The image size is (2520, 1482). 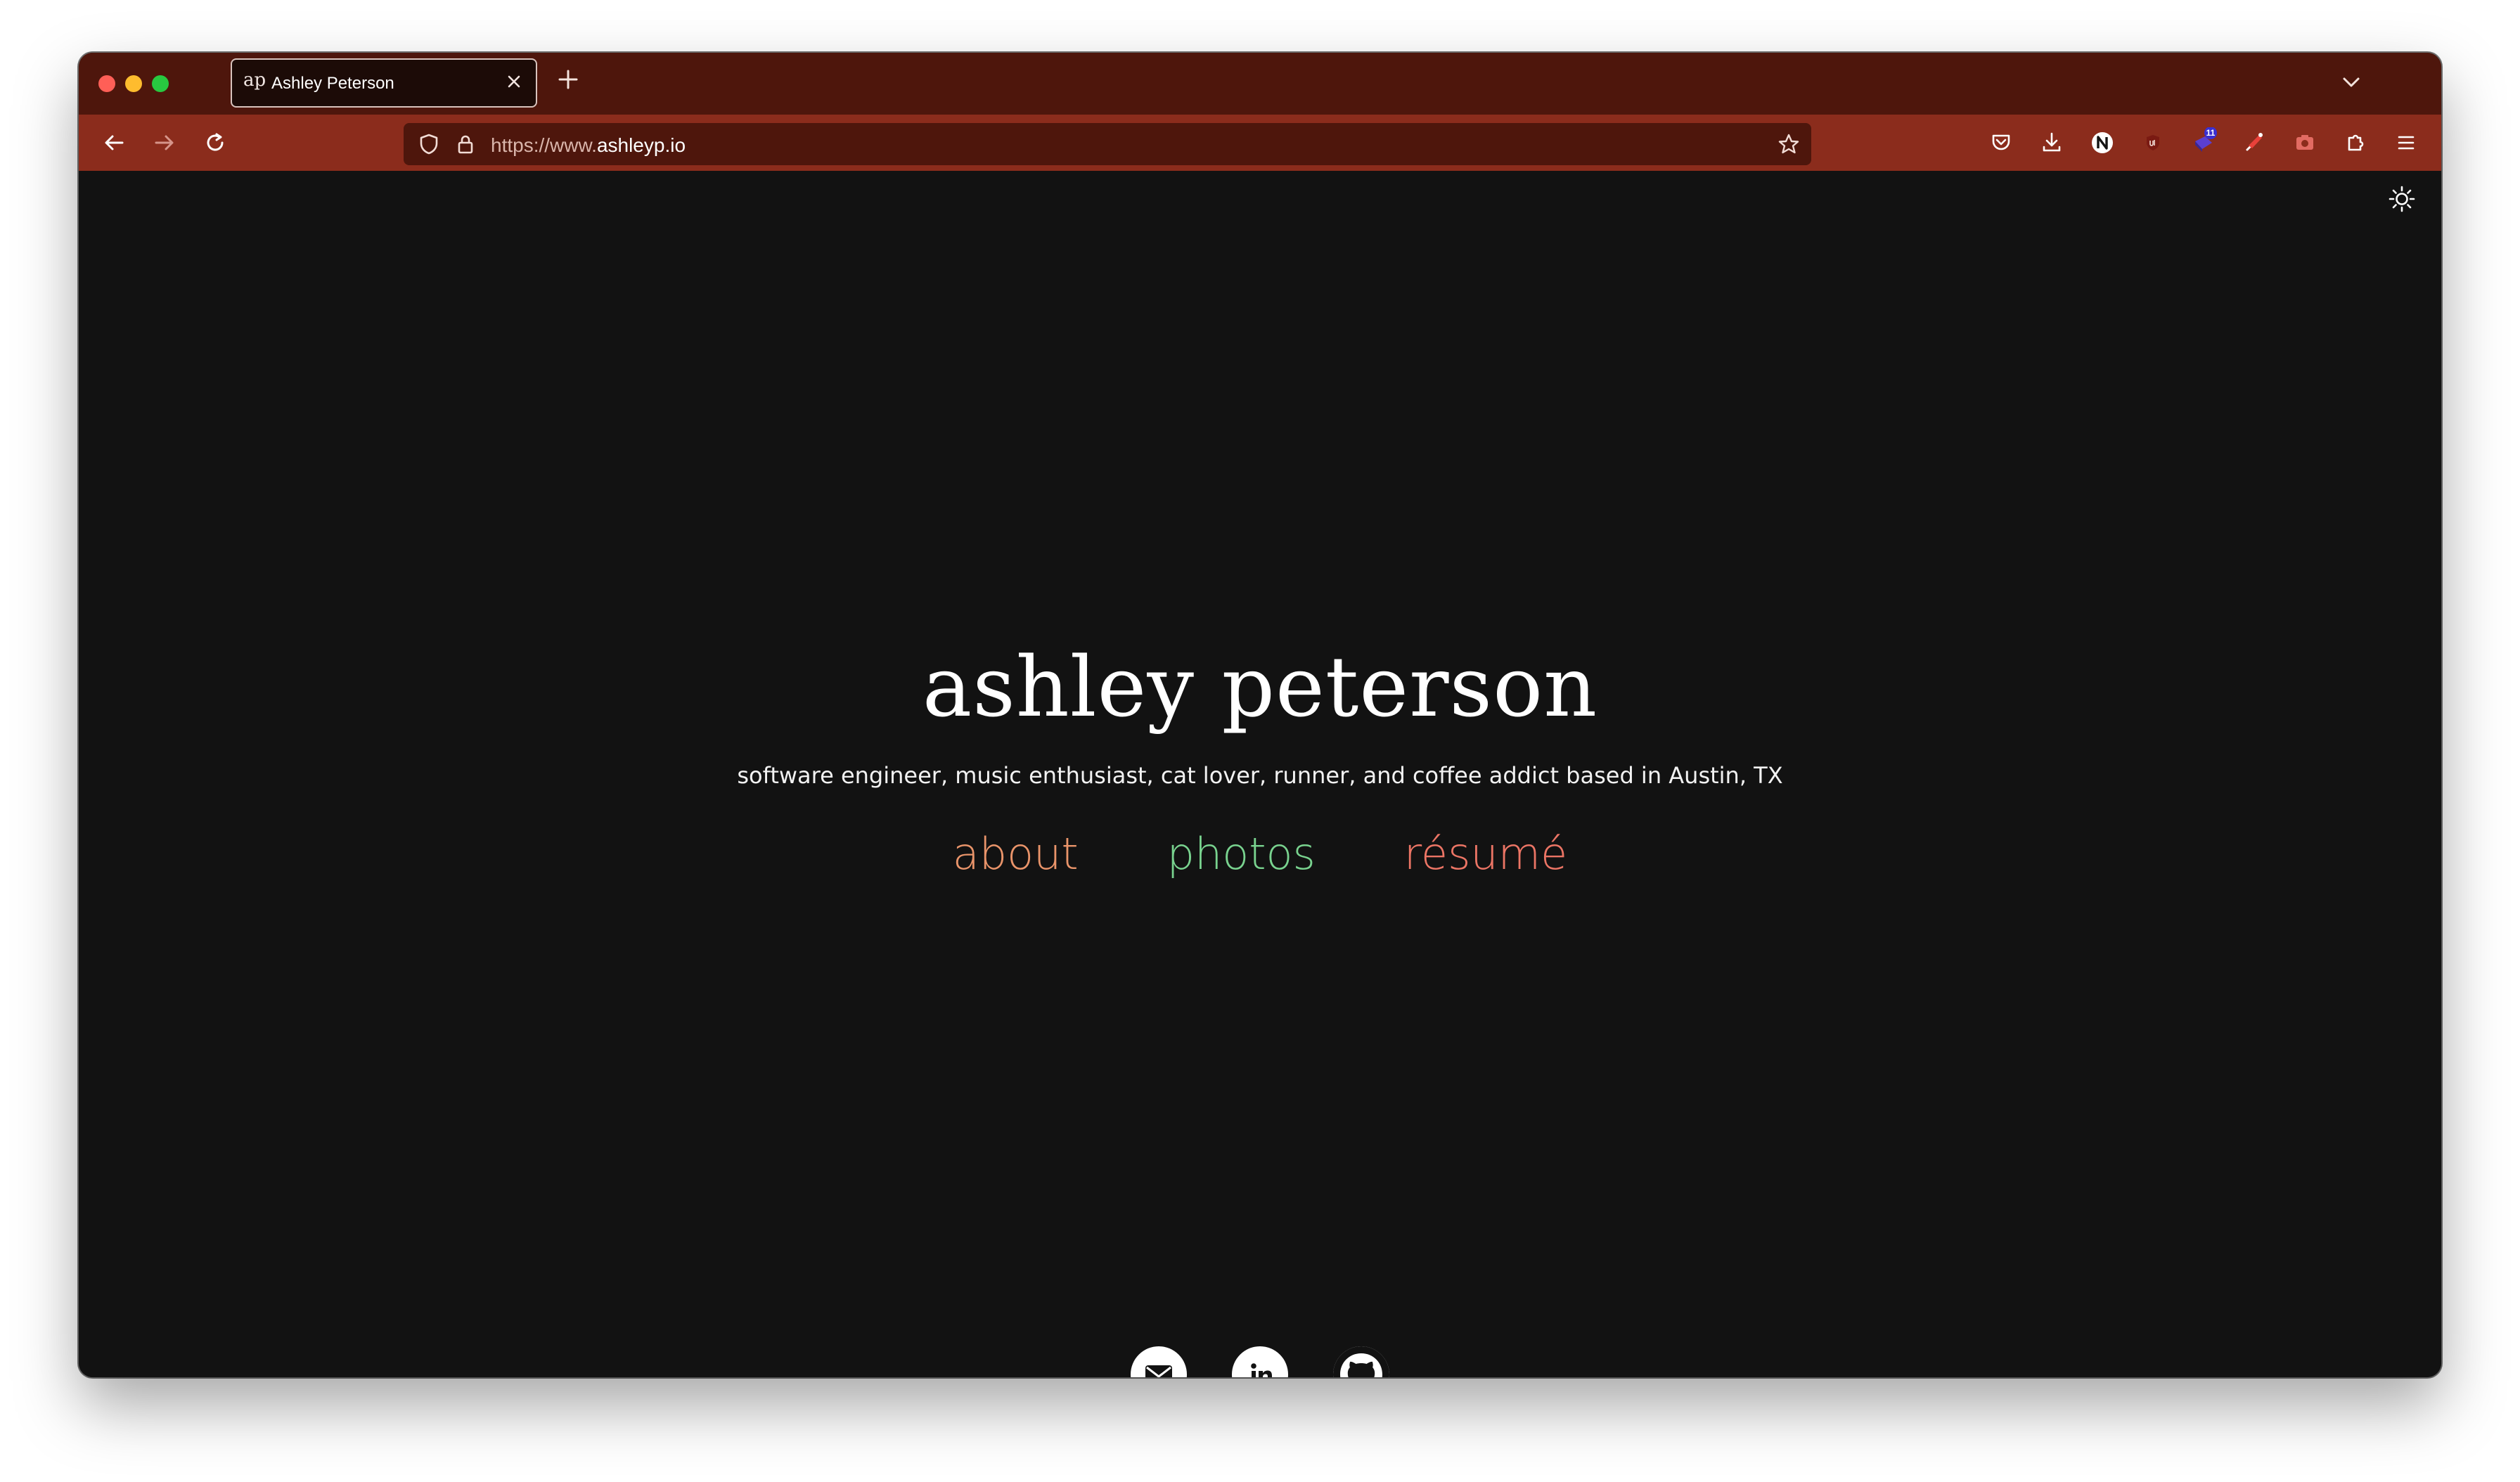 What do you see at coordinates (1241, 855) in the screenshot?
I see `nav-link-photos: photos` at bounding box center [1241, 855].